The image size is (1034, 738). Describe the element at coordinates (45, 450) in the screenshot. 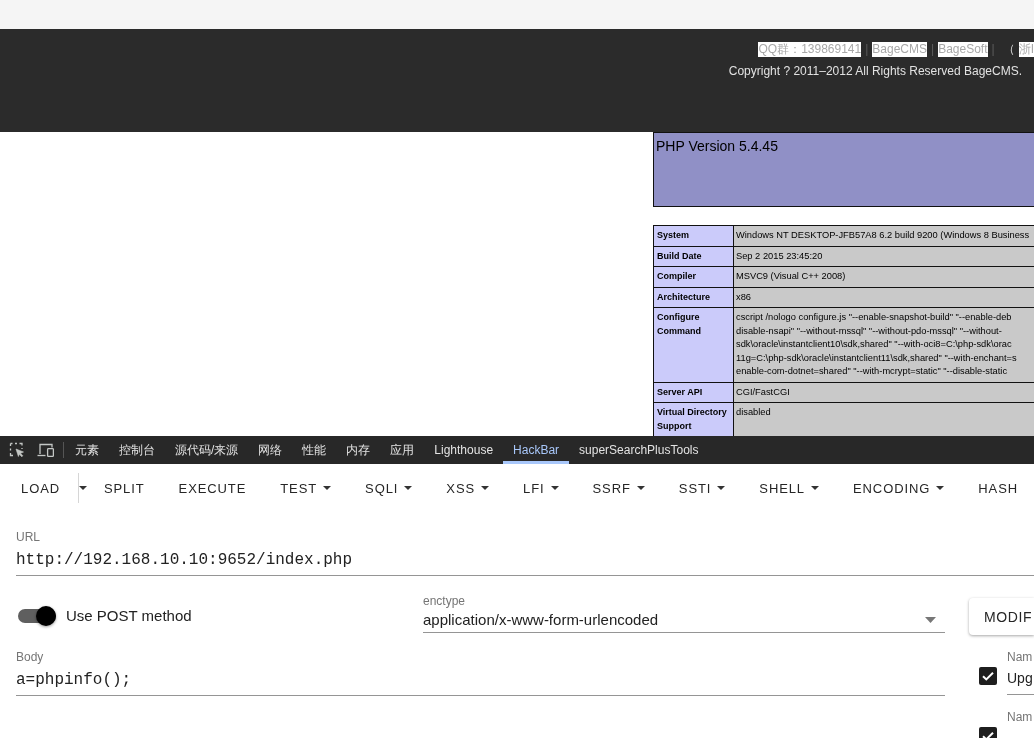

I see `device-toolbar-icon` at that location.